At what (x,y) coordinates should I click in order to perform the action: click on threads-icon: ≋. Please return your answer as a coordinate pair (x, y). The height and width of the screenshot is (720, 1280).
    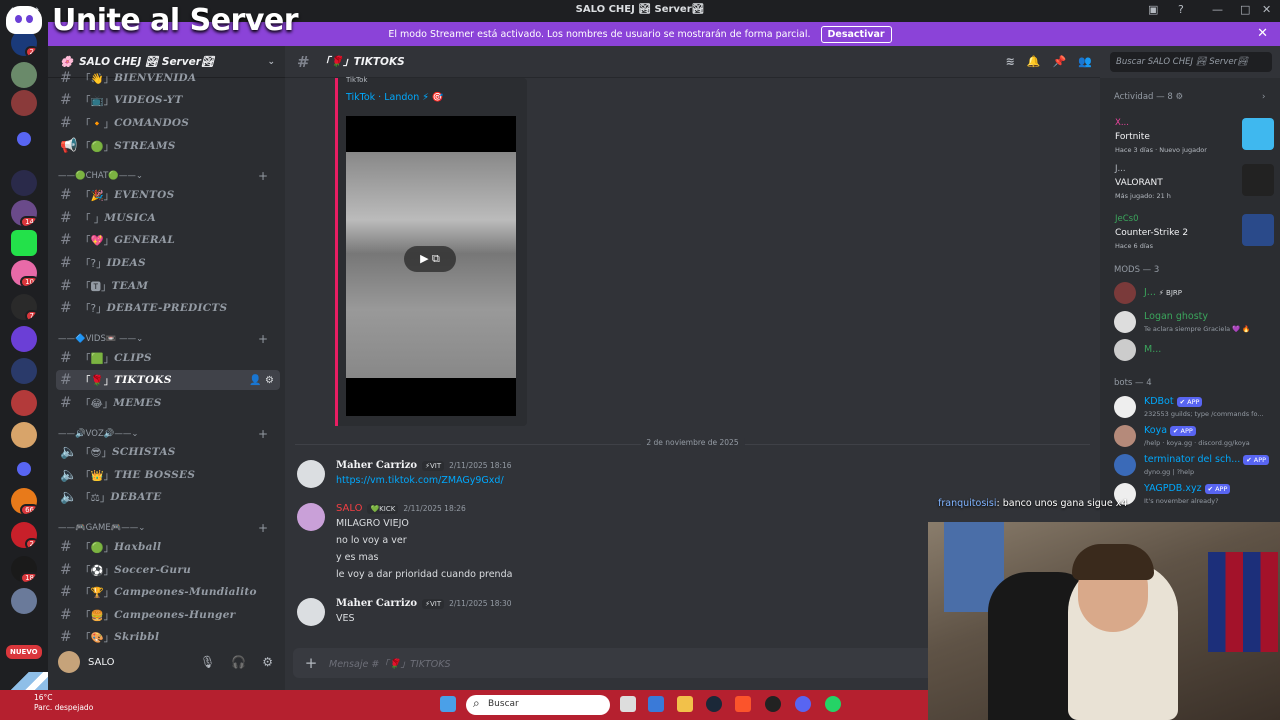
    Looking at the image, I should click on (1010, 61).